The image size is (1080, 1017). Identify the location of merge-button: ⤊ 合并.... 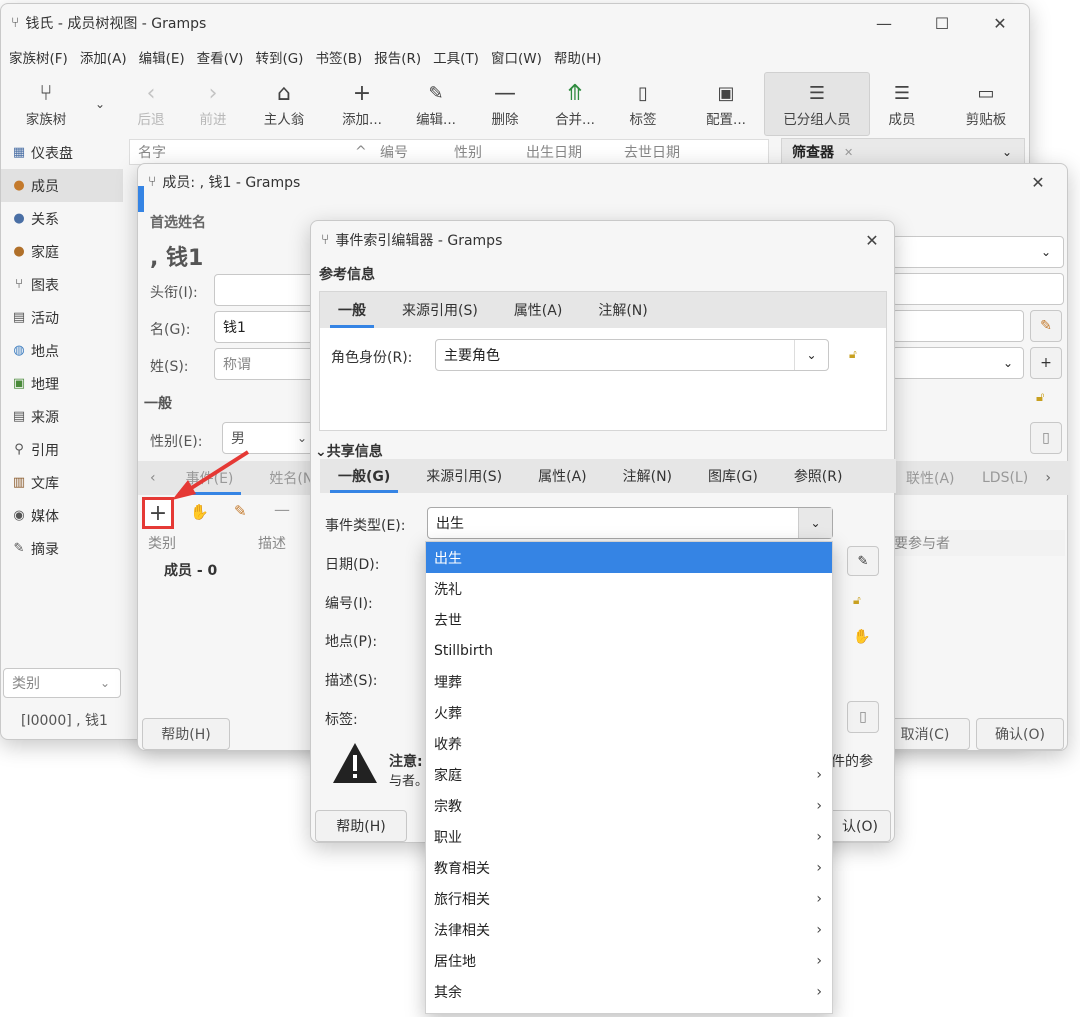
(575, 104).